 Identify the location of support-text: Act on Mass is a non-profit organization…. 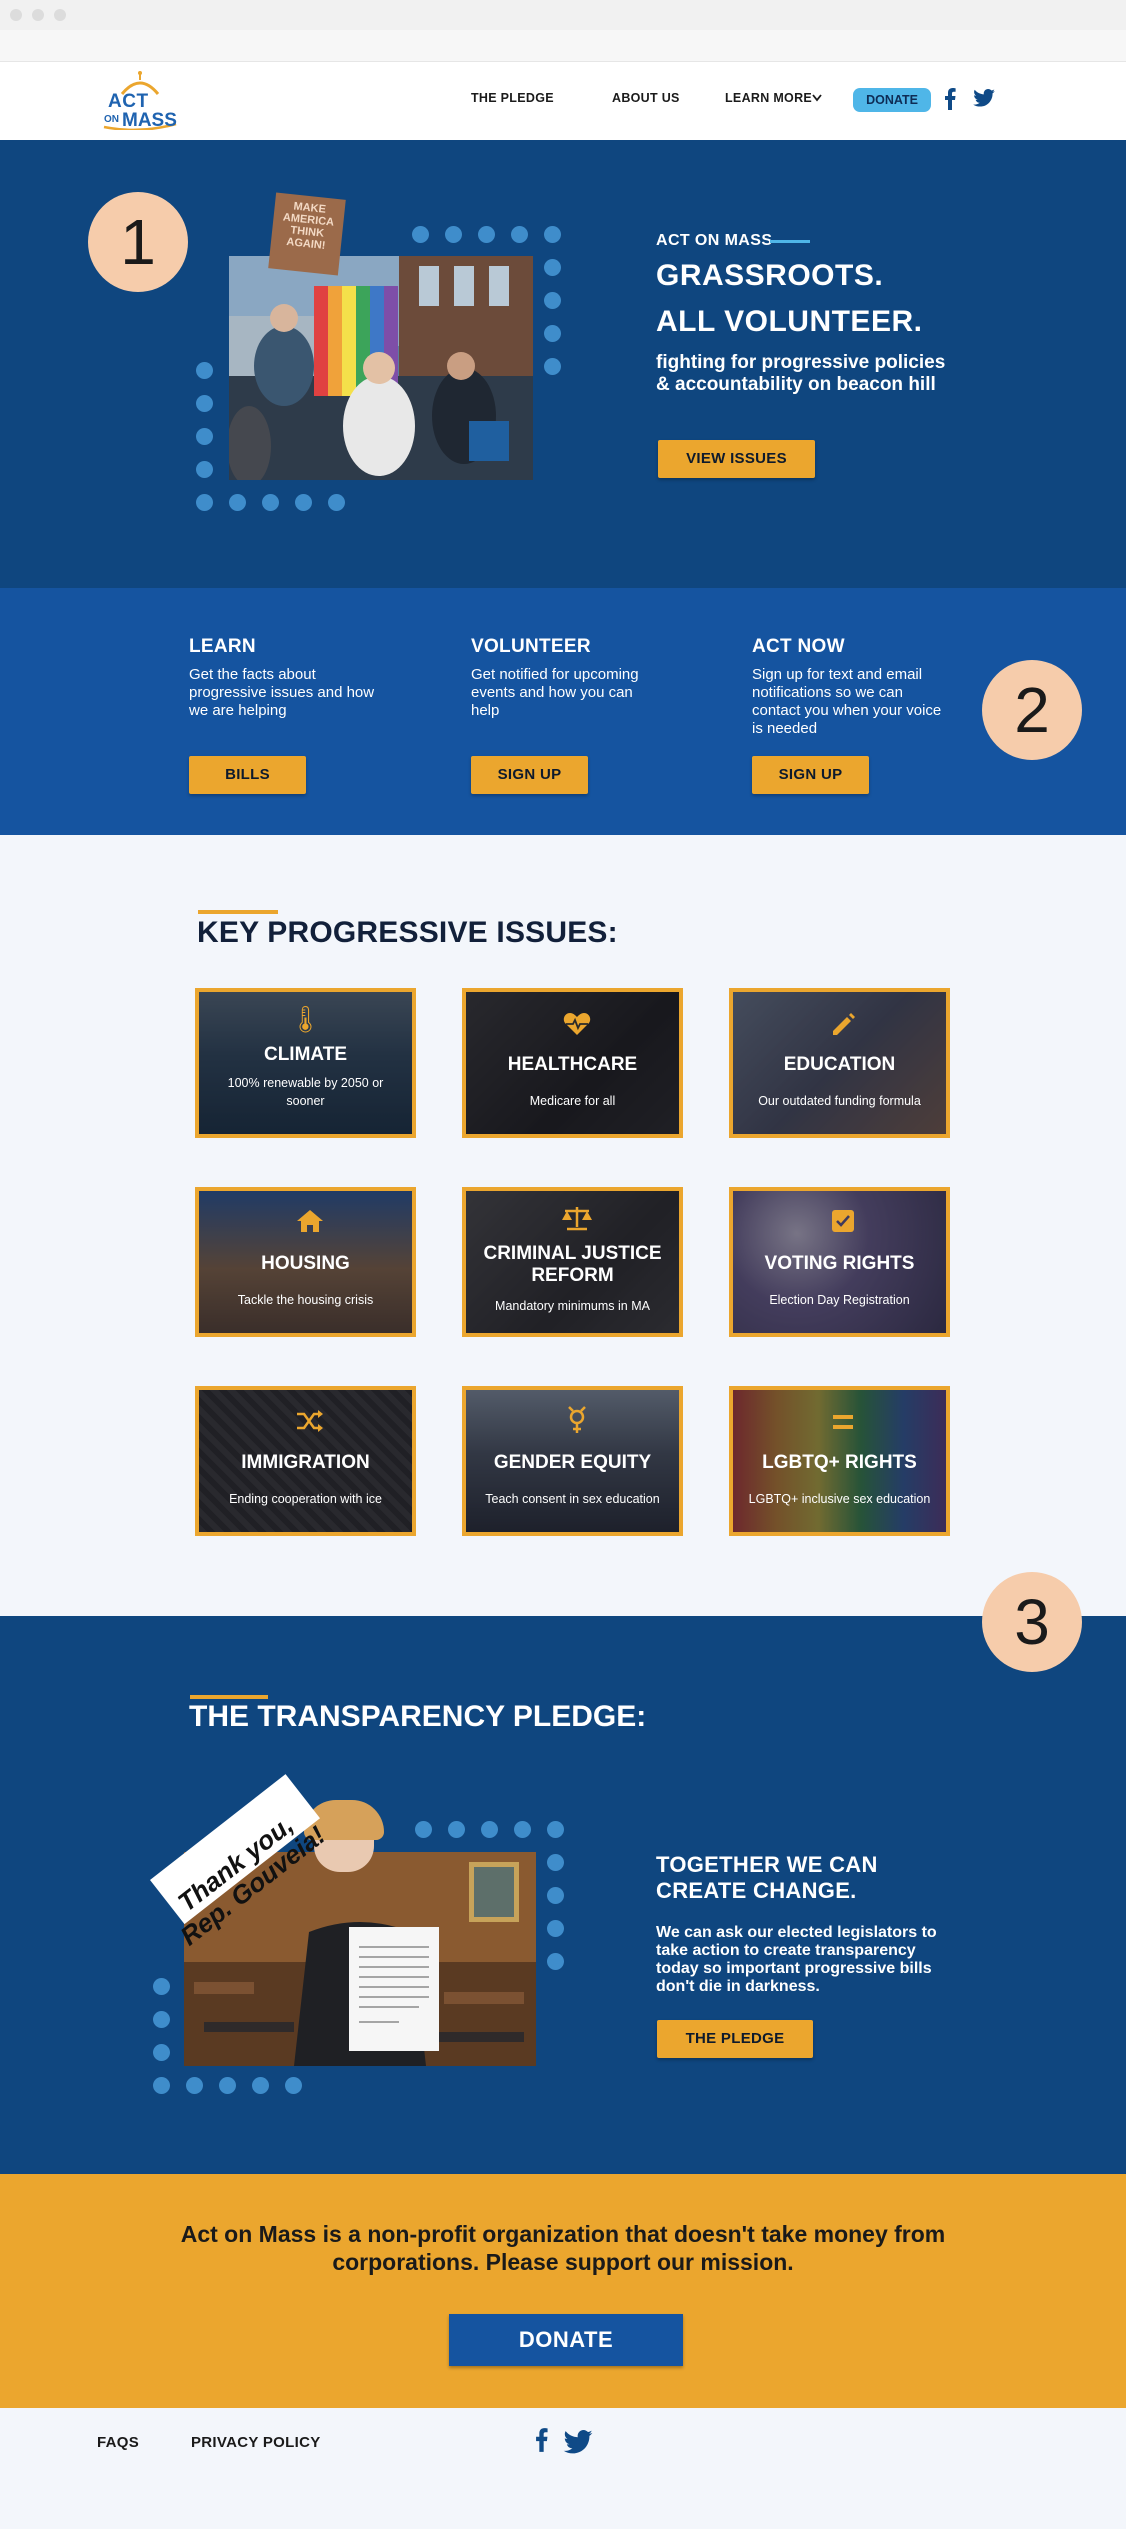
(563, 2248).